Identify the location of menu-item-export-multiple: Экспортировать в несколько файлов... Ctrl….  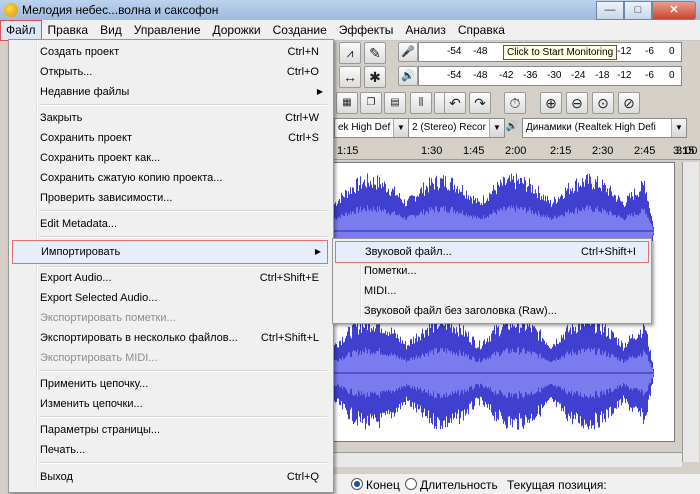
(170, 338).